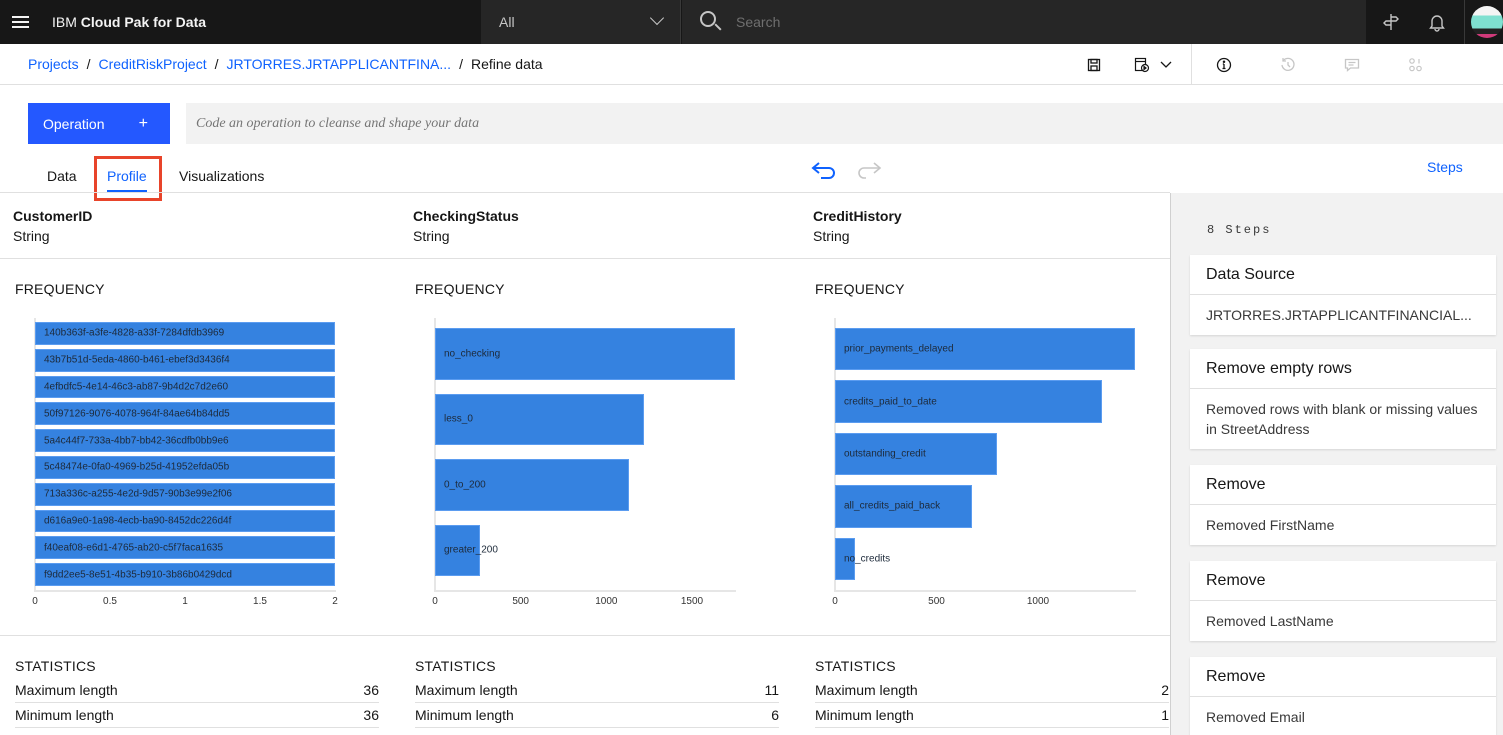 The image size is (1503, 735). What do you see at coordinates (20, 22) in the screenshot?
I see `menu-icon` at bounding box center [20, 22].